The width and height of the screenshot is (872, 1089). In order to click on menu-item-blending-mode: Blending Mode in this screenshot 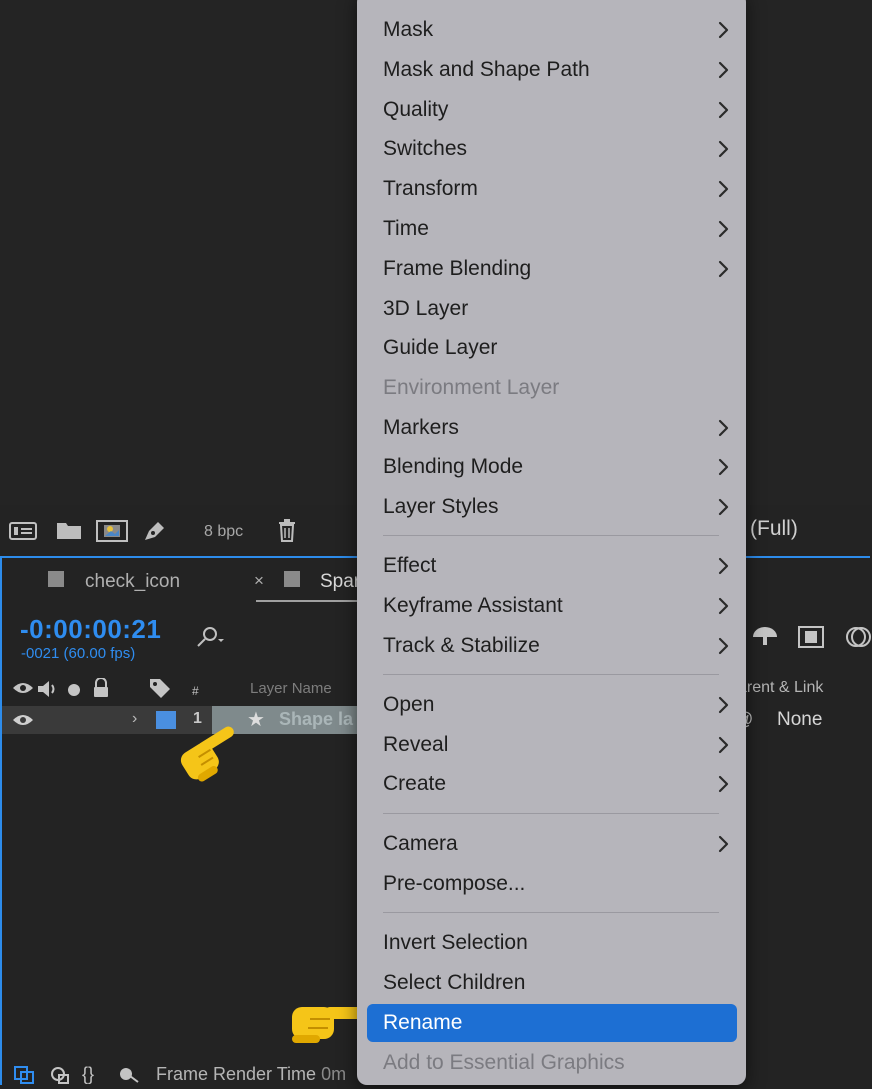, I will do `click(557, 467)`.